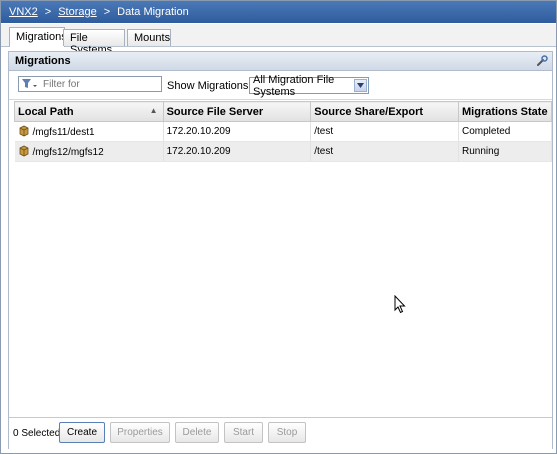 The height and width of the screenshot is (454, 557). I want to click on show-migrations-value: All Migration File Systems, so click(294, 85).